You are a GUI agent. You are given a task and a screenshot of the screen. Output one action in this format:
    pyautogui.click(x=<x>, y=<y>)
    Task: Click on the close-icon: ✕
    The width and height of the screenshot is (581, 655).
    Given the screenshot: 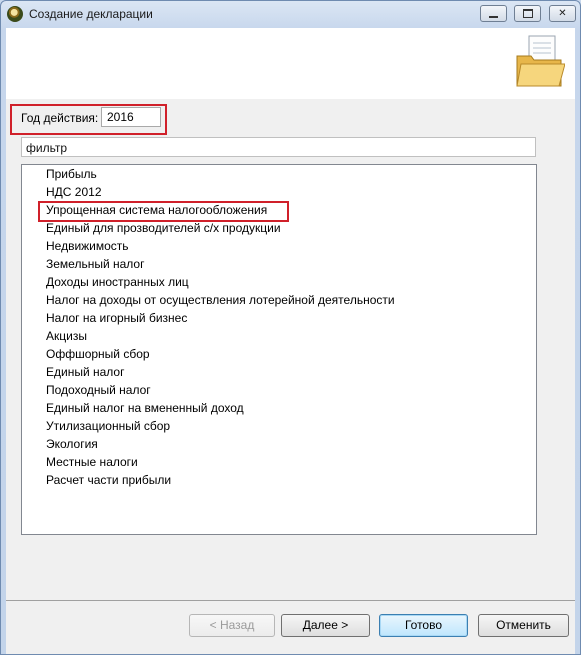 What is the action you would take?
    pyautogui.click(x=562, y=13)
    